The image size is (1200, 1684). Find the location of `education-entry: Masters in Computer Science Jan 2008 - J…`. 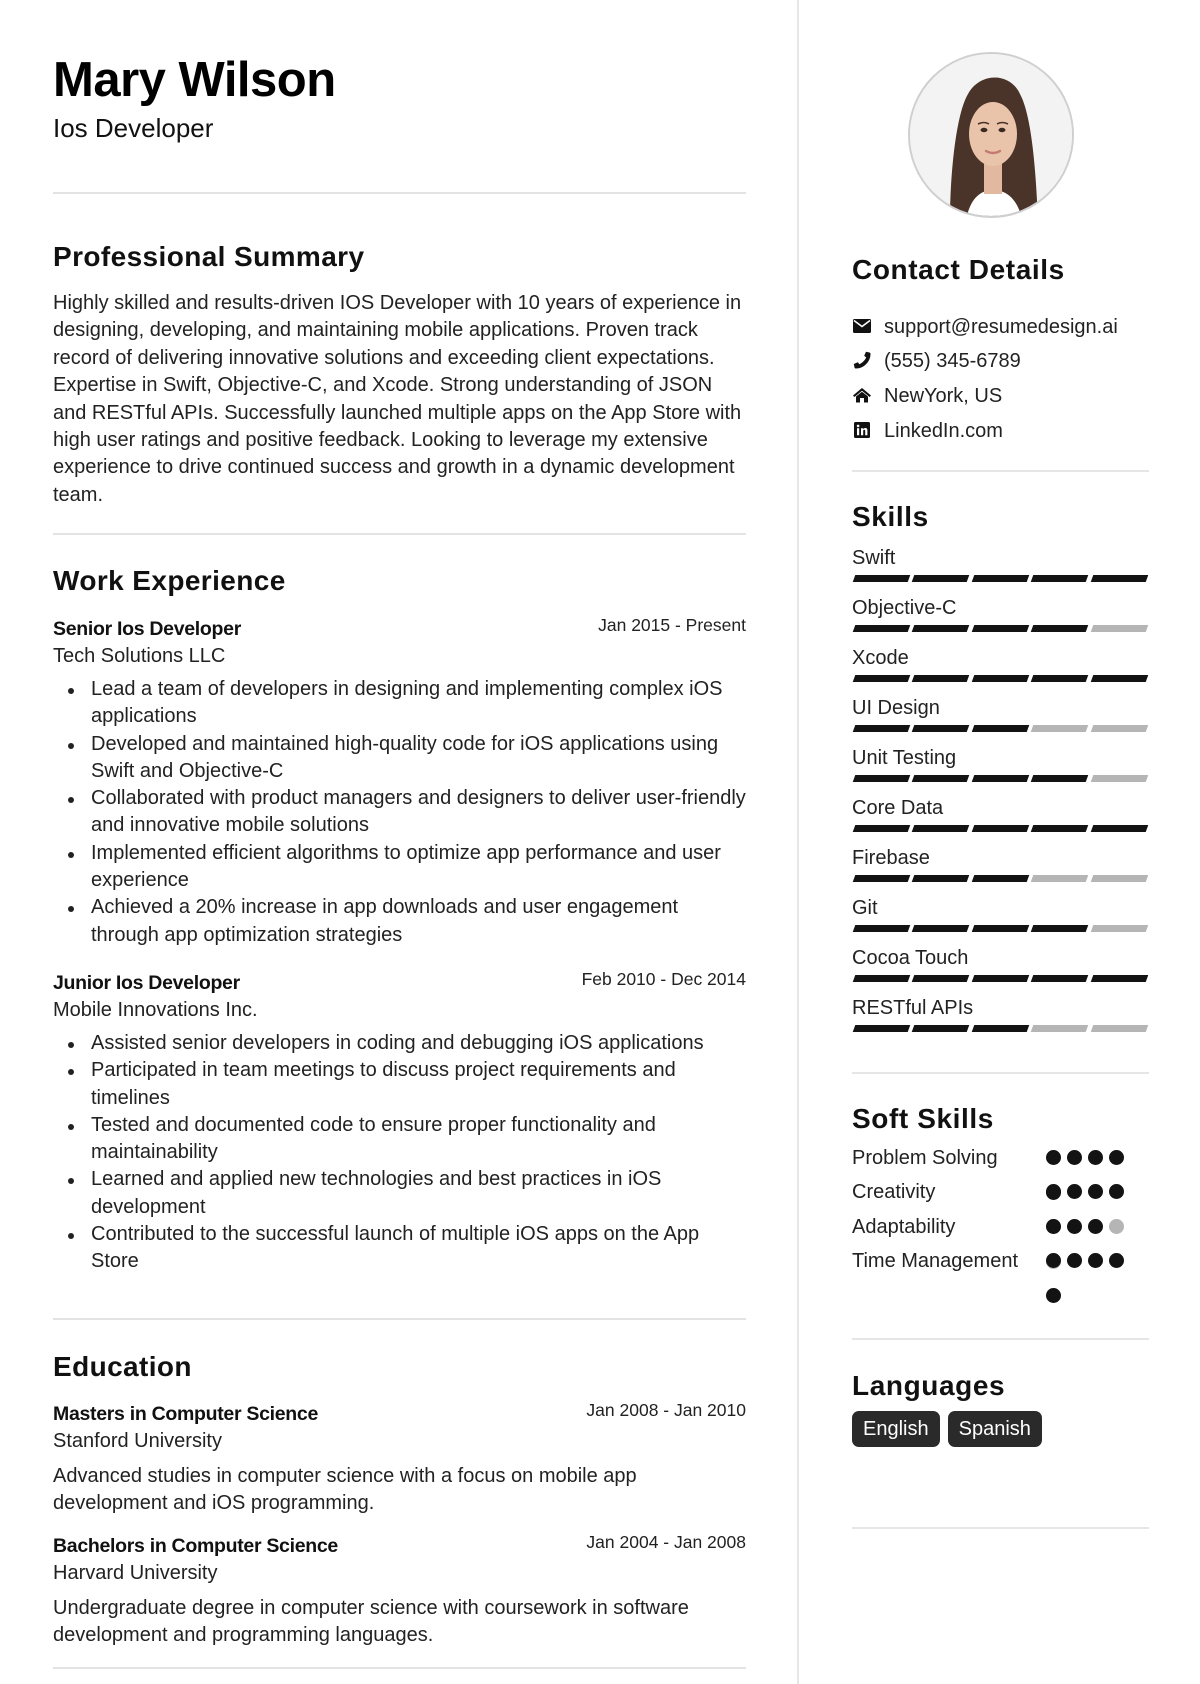

education-entry: Masters in Computer Science Jan 2008 - J… is located at coordinates (399, 1459).